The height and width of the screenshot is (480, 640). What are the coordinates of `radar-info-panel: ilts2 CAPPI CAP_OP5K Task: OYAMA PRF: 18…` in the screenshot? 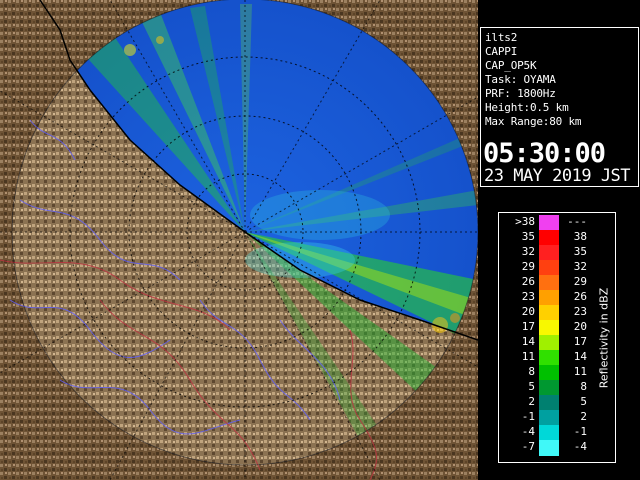 It's located at (559, 107).